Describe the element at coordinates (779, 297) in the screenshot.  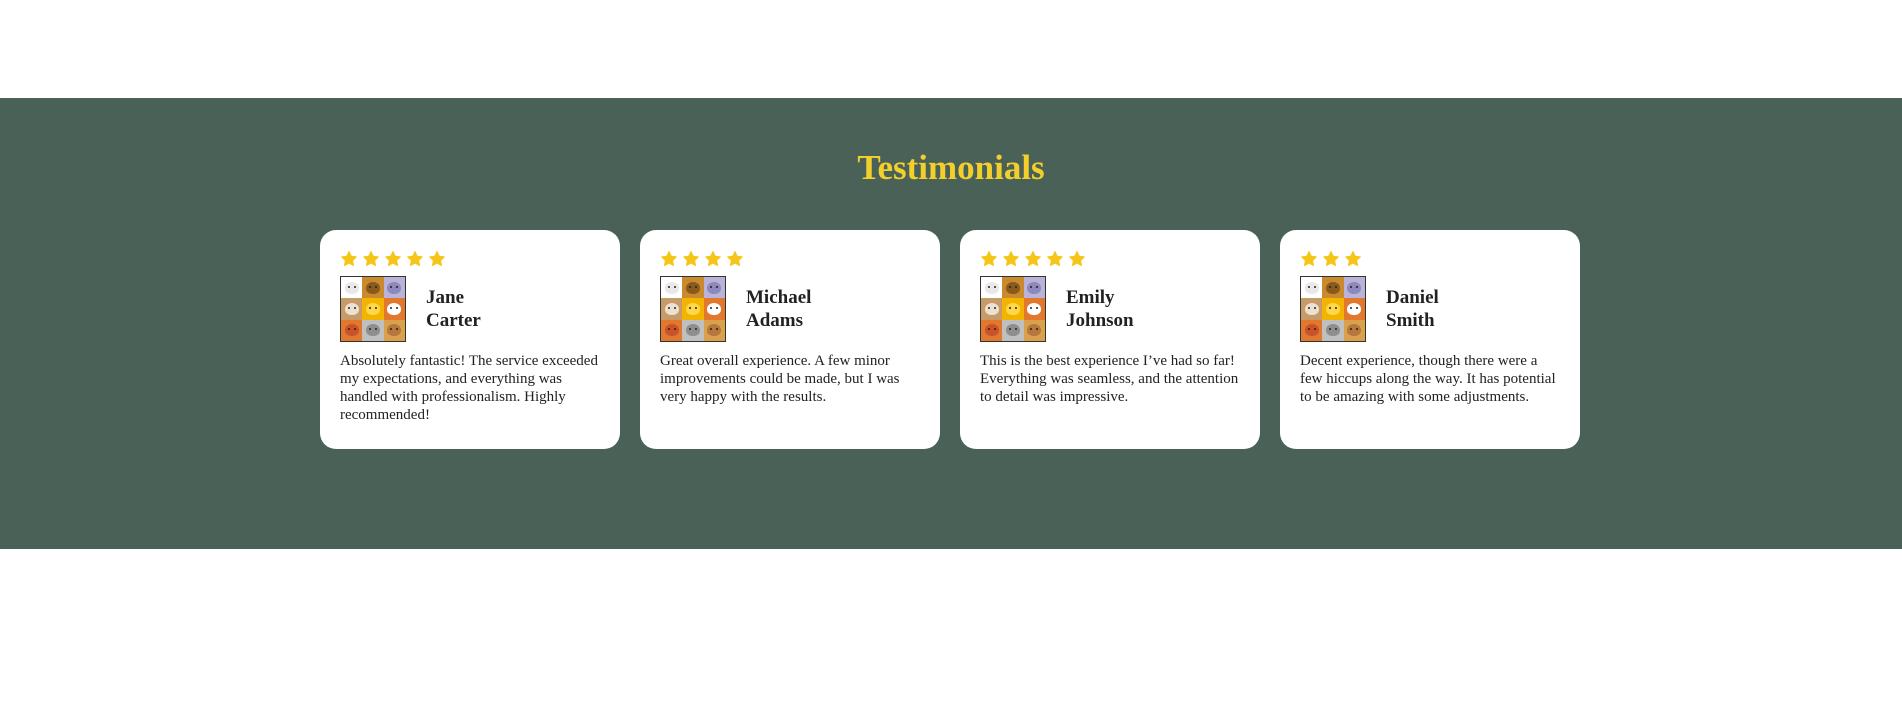
I see `reviewer-first-name: Michael` at that location.